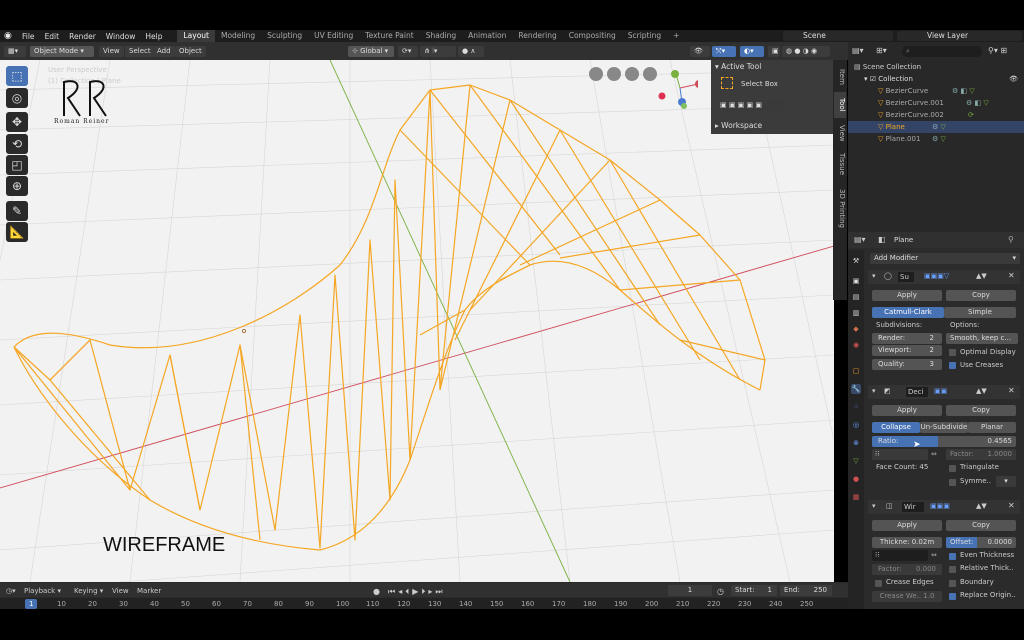 Image resolution: width=1024 pixels, height=640 pixels. Describe the element at coordinates (886, 51) in the screenshot. I see `display-mode-icon: ⊞▾` at that location.